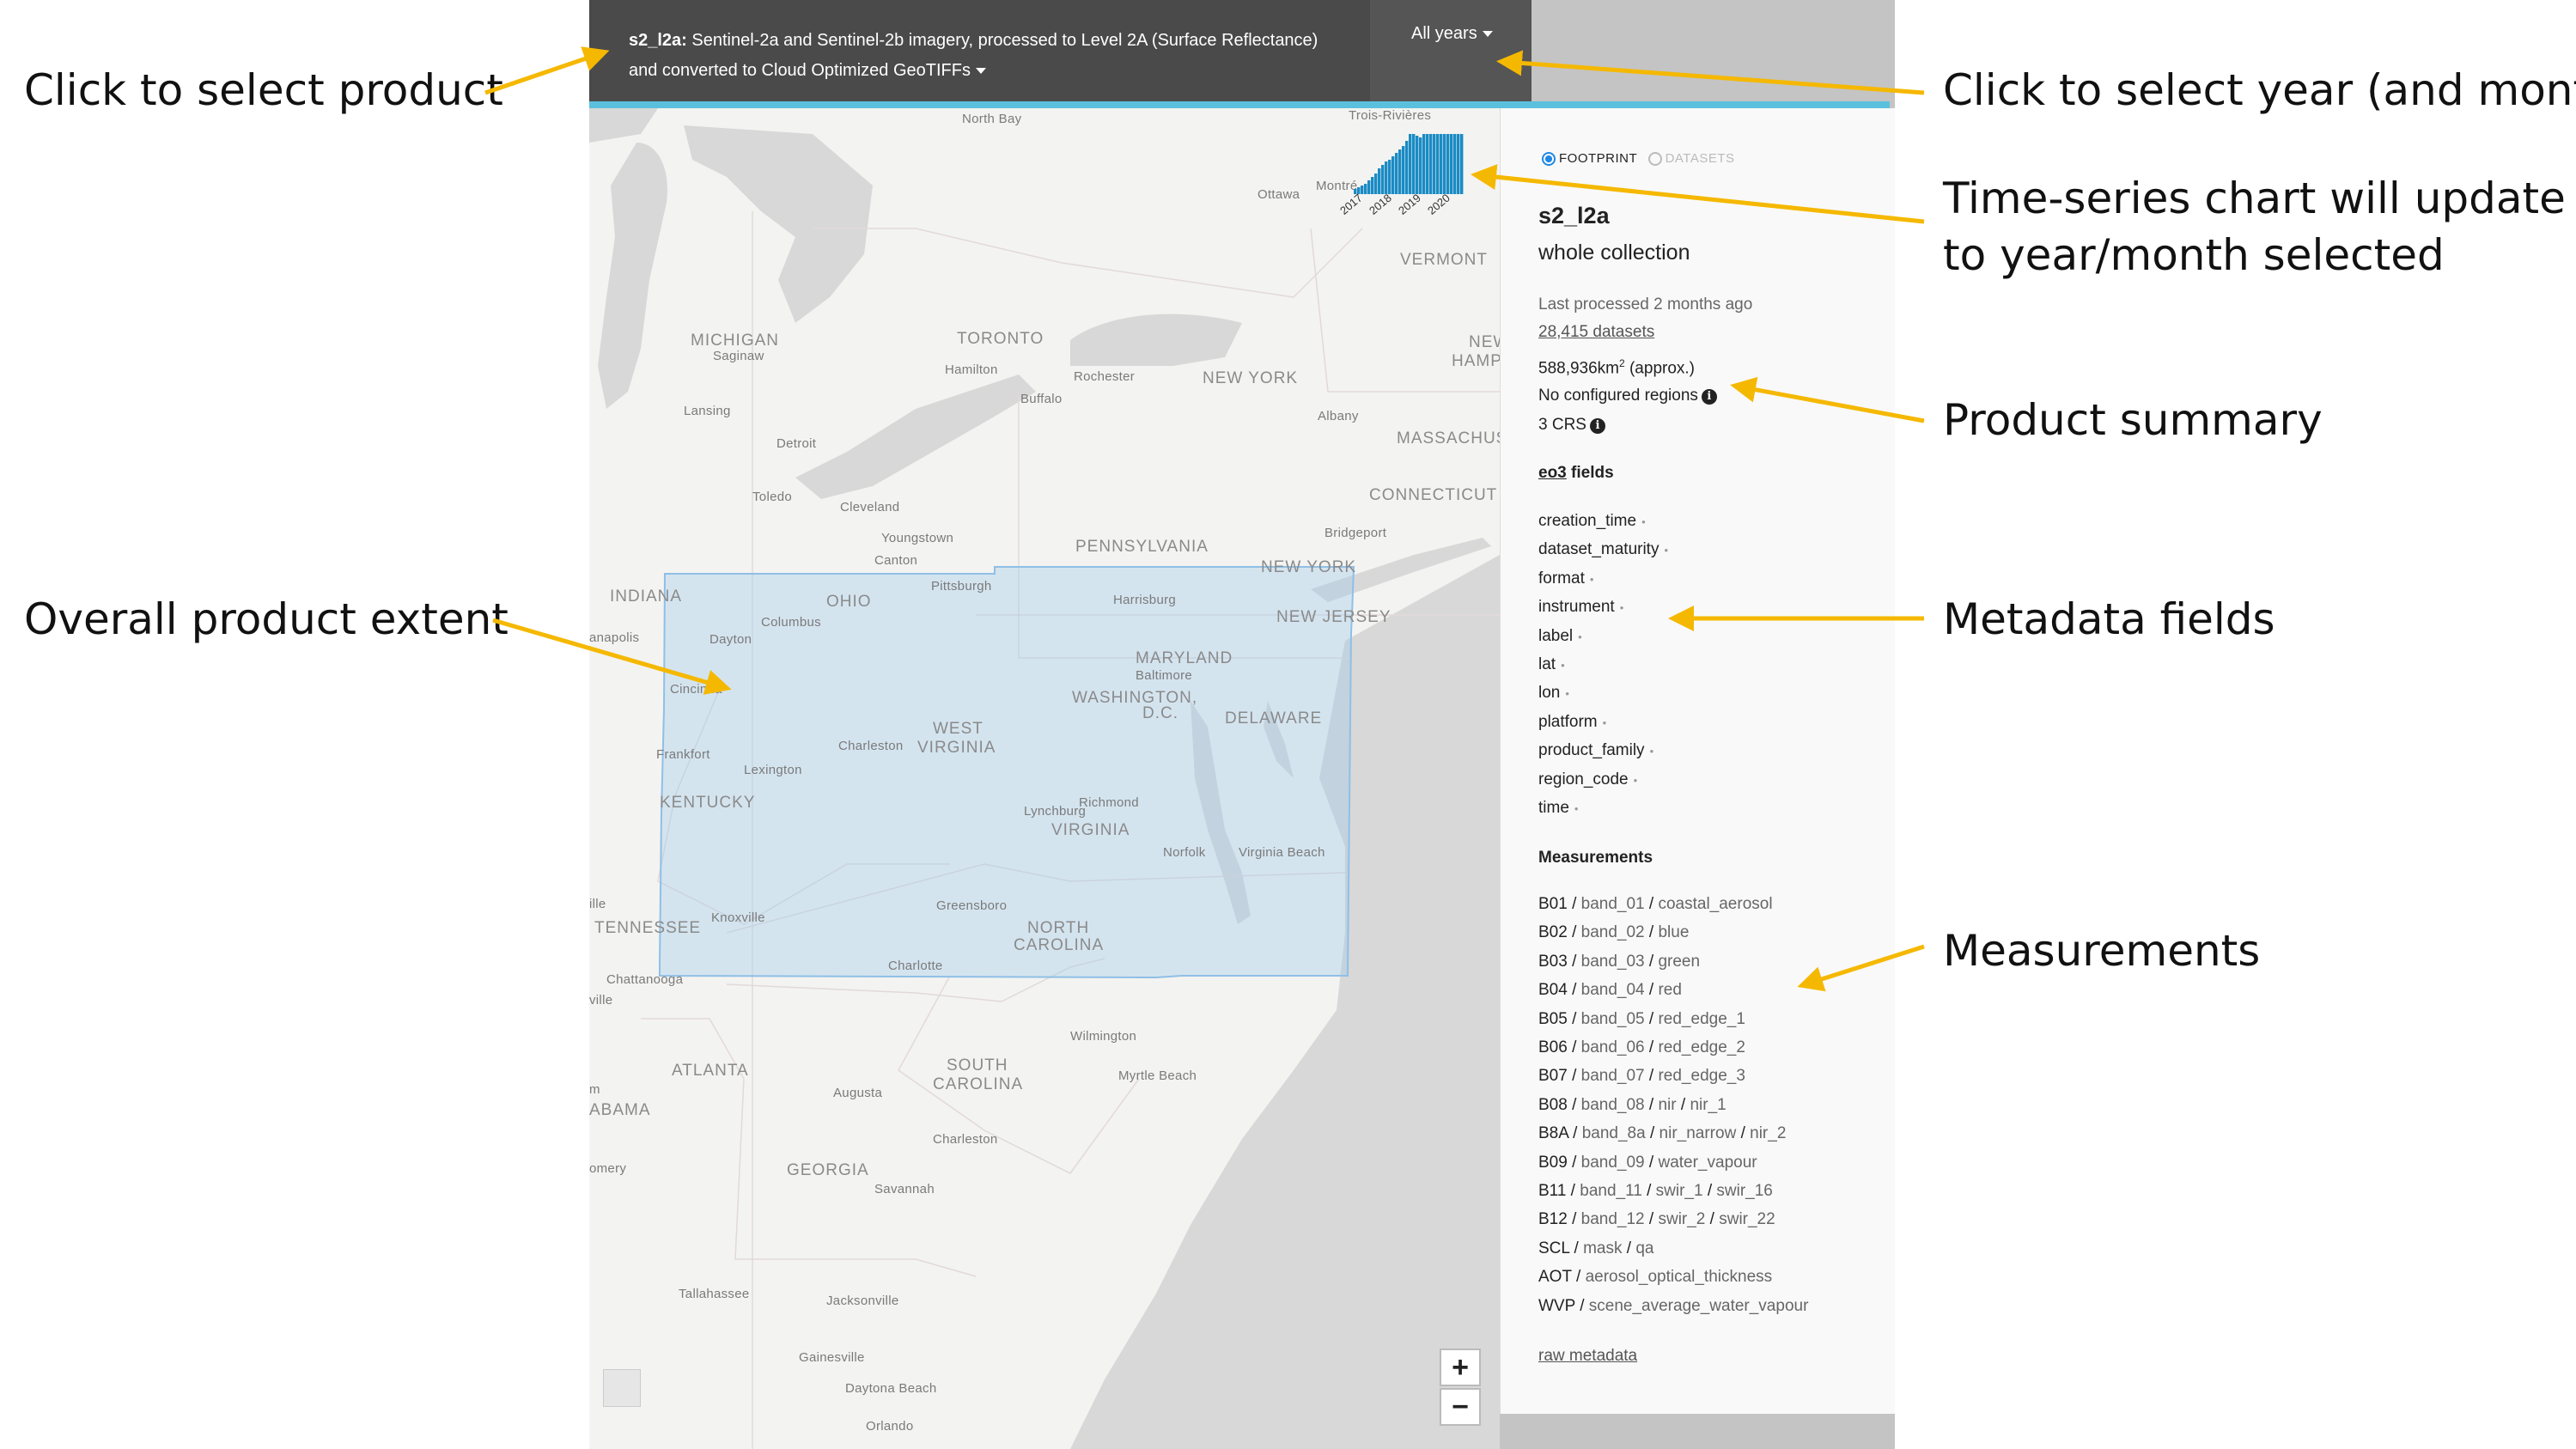  Describe the element at coordinates (965, 1139) in the screenshot. I see `map-label: Charleston` at that location.